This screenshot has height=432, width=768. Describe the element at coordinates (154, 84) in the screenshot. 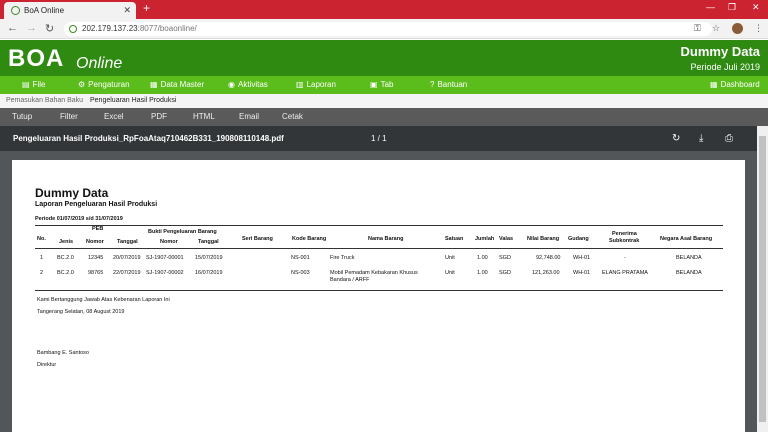

I see `database-icon: ▦` at that location.